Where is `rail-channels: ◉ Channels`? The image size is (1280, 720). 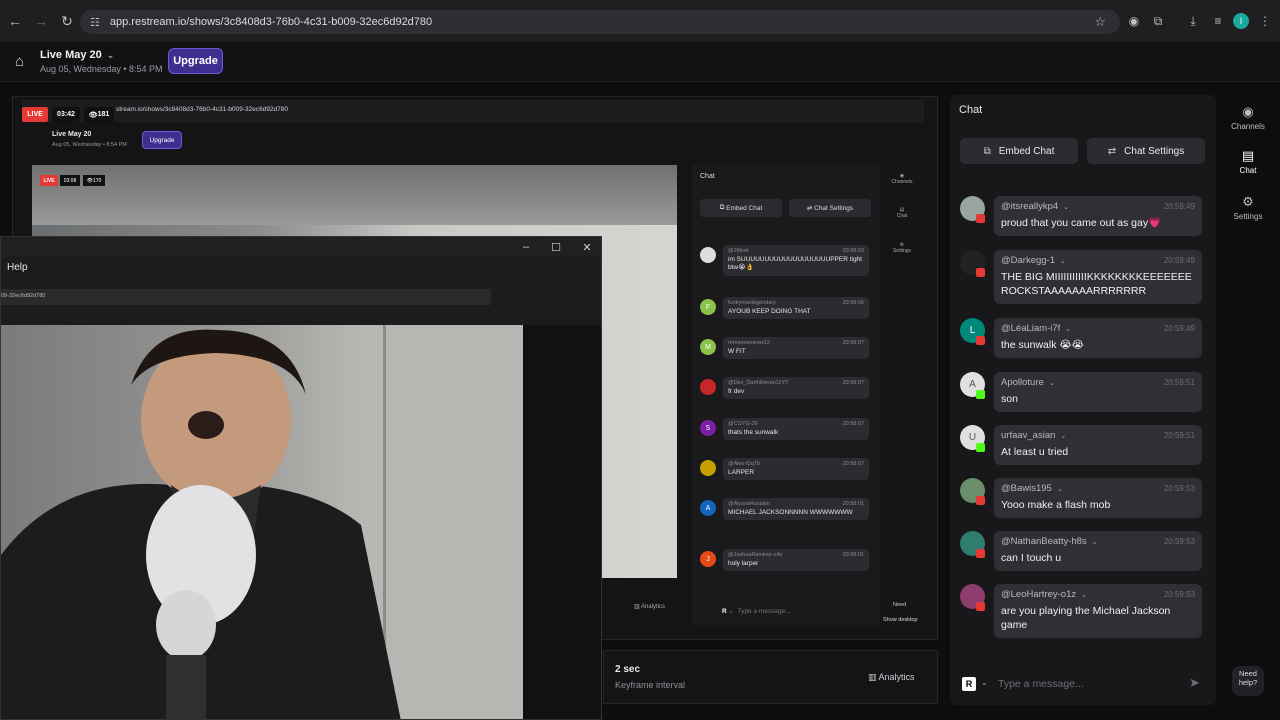
rail-channels: ◉ Channels is located at coordinates (1248, 117).